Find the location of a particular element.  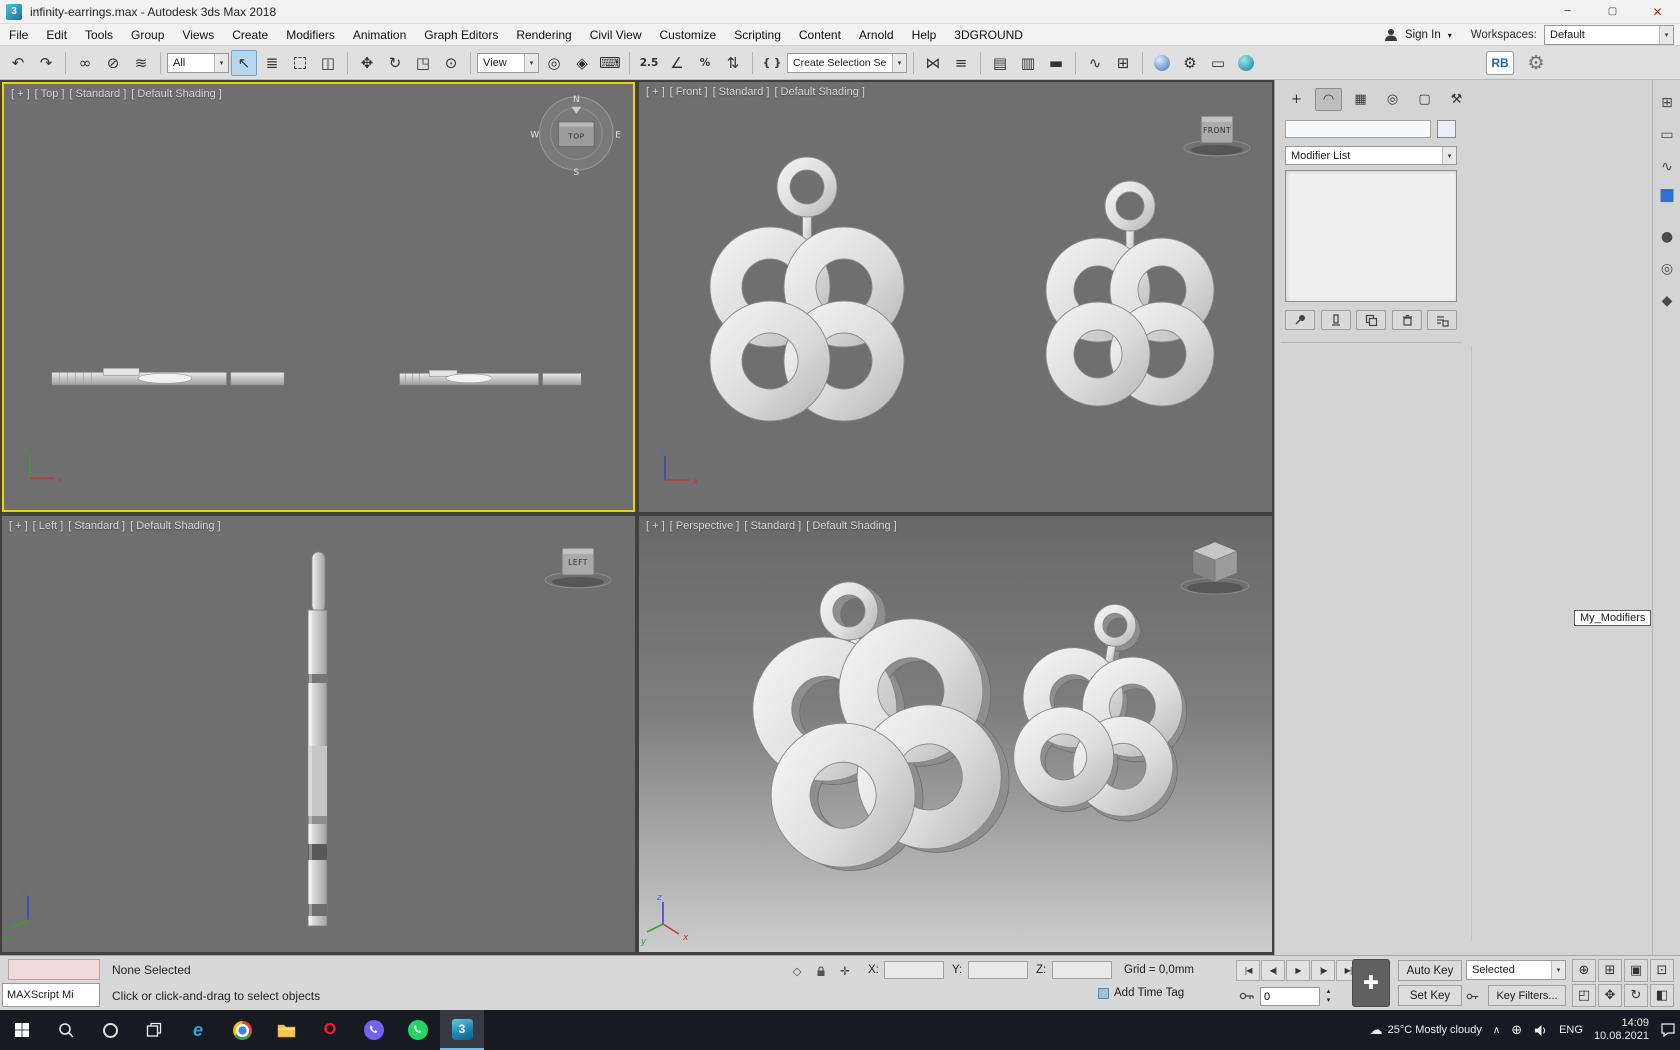

view-cube: LEFT is located at coordinates (578, 568).